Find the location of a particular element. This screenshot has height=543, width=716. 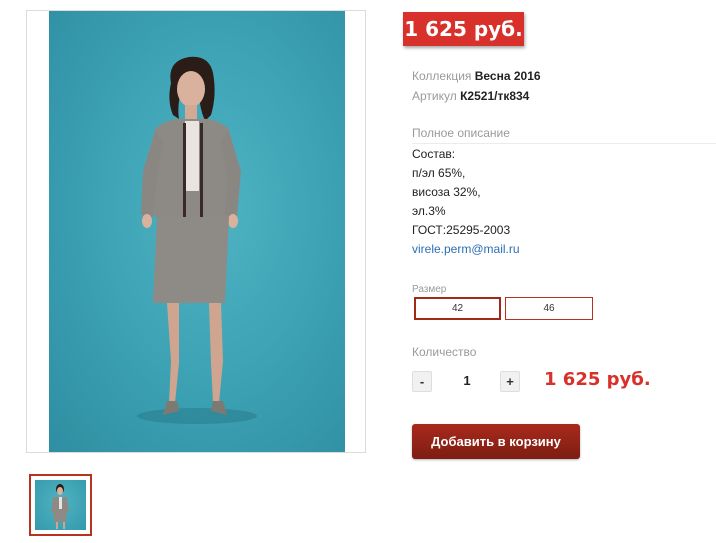

size-option-42: 42 is located at coordinates (457, 308).